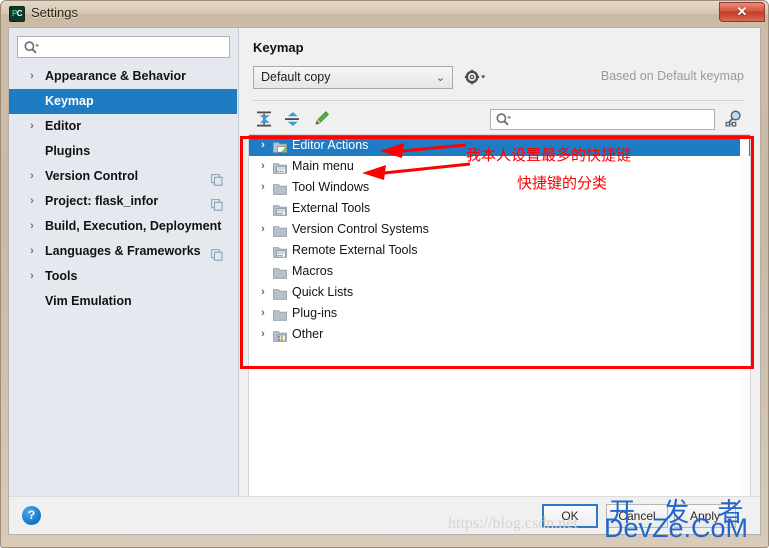  Describe the element at coordinates (123, 126) in the screenshot. I see `sidebar-item-editor: › Editor` at that location.